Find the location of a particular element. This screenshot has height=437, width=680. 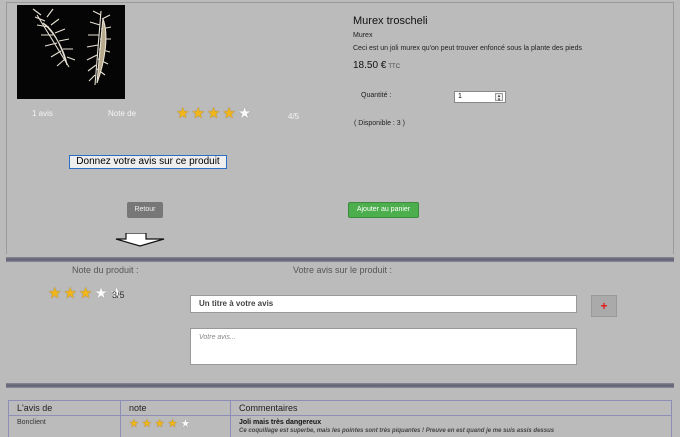

spinner-icon: ▴ ▾ is located at coordinates (499, 98).